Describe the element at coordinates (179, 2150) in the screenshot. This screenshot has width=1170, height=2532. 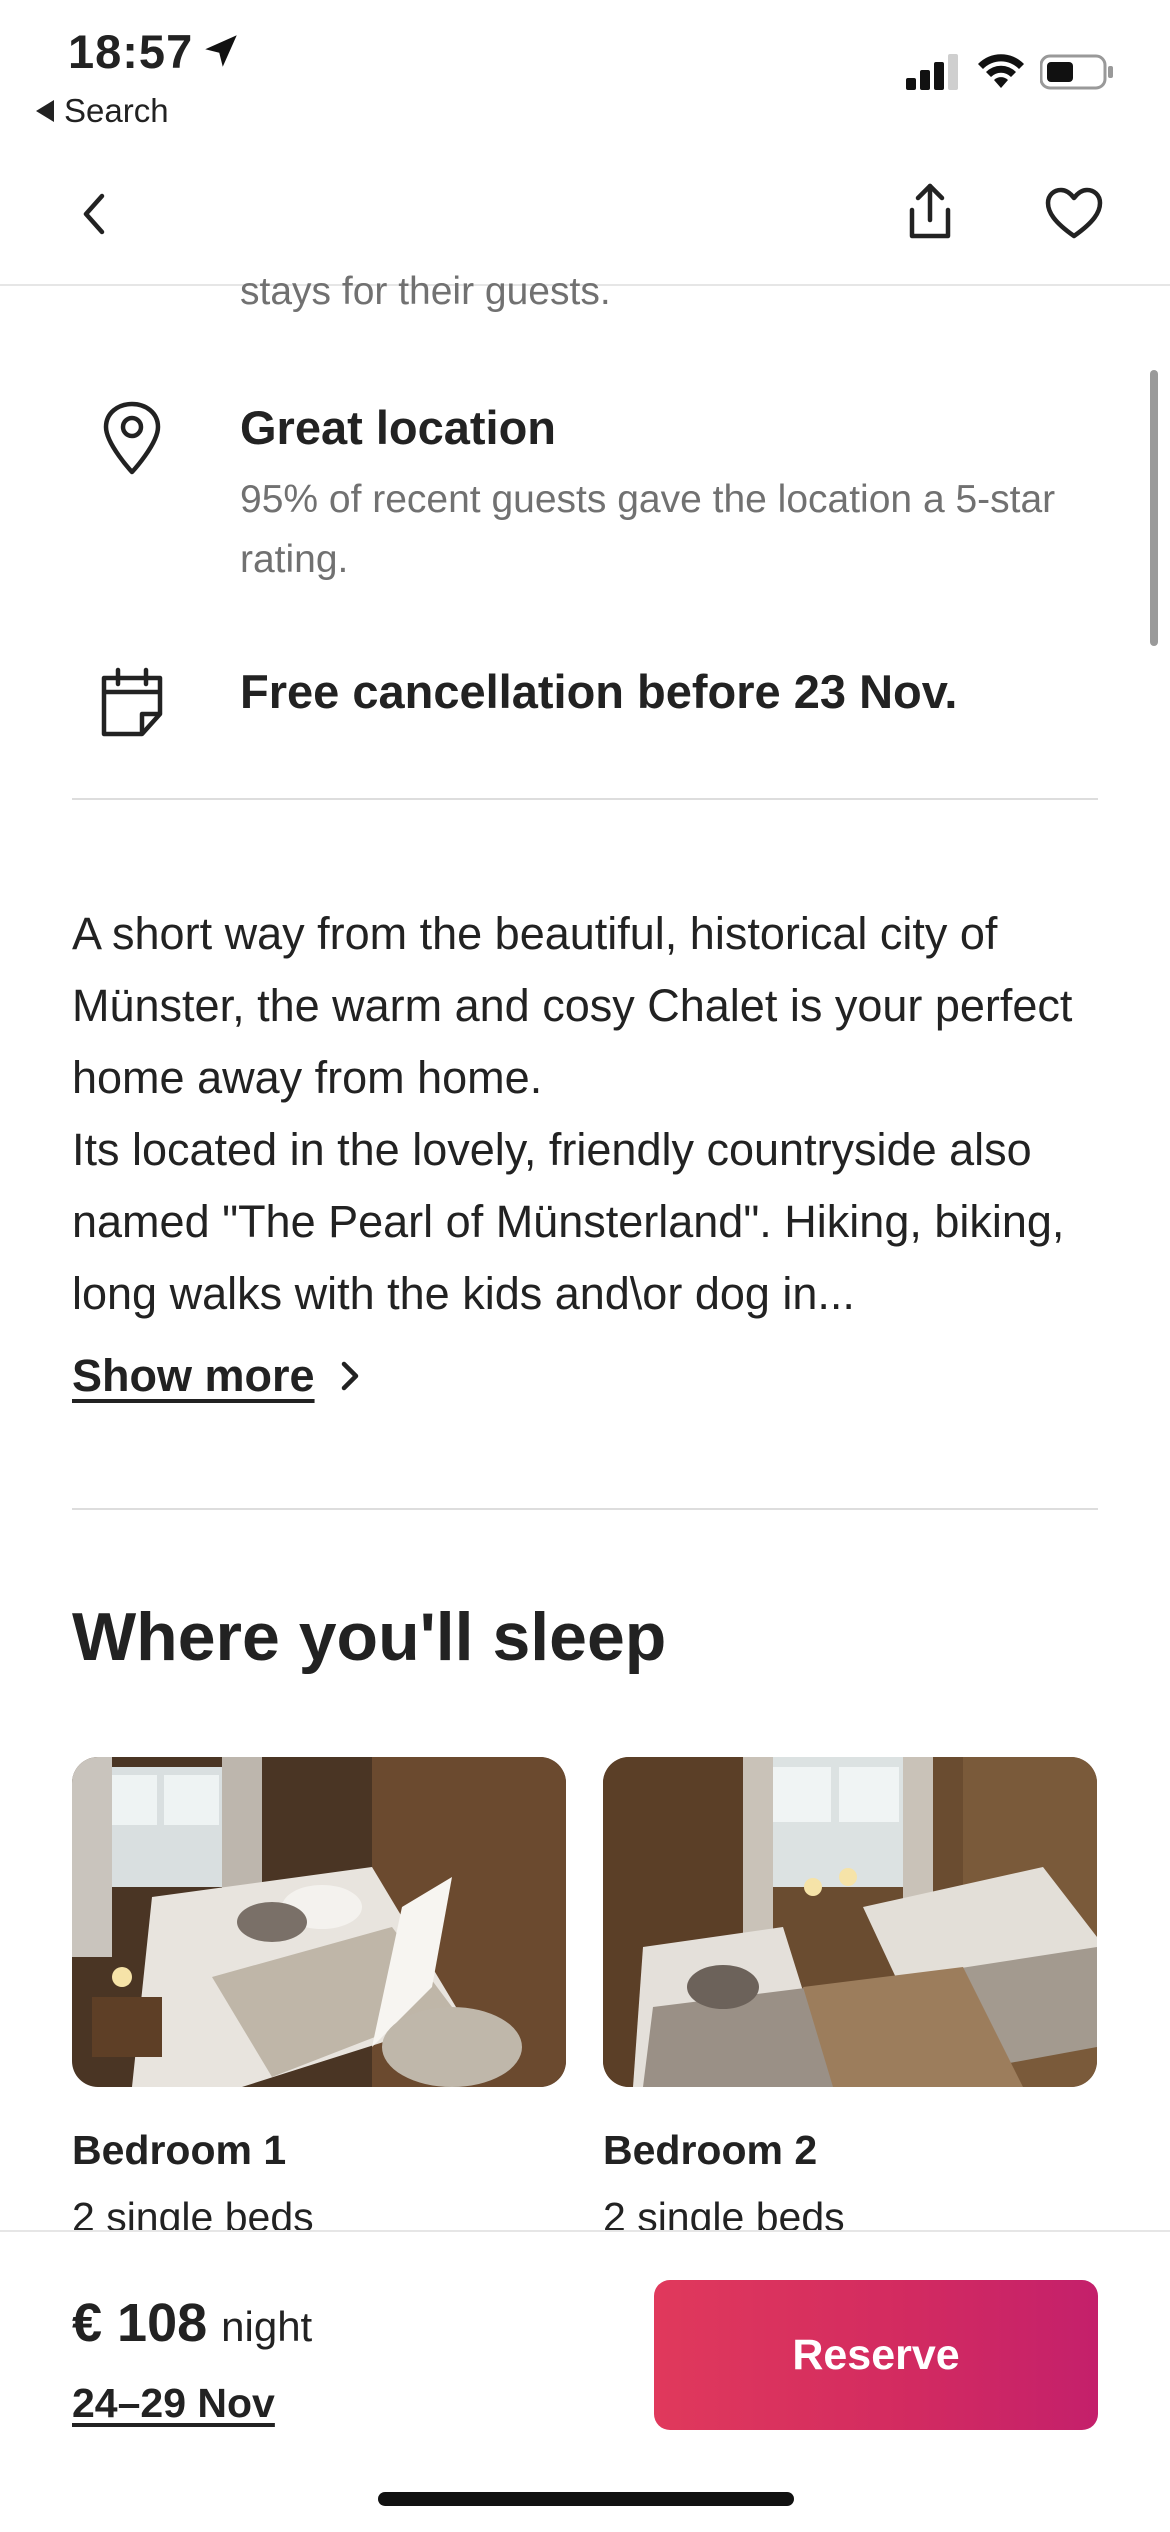
I see `bedroom-name: Bedroom 1` at that location.